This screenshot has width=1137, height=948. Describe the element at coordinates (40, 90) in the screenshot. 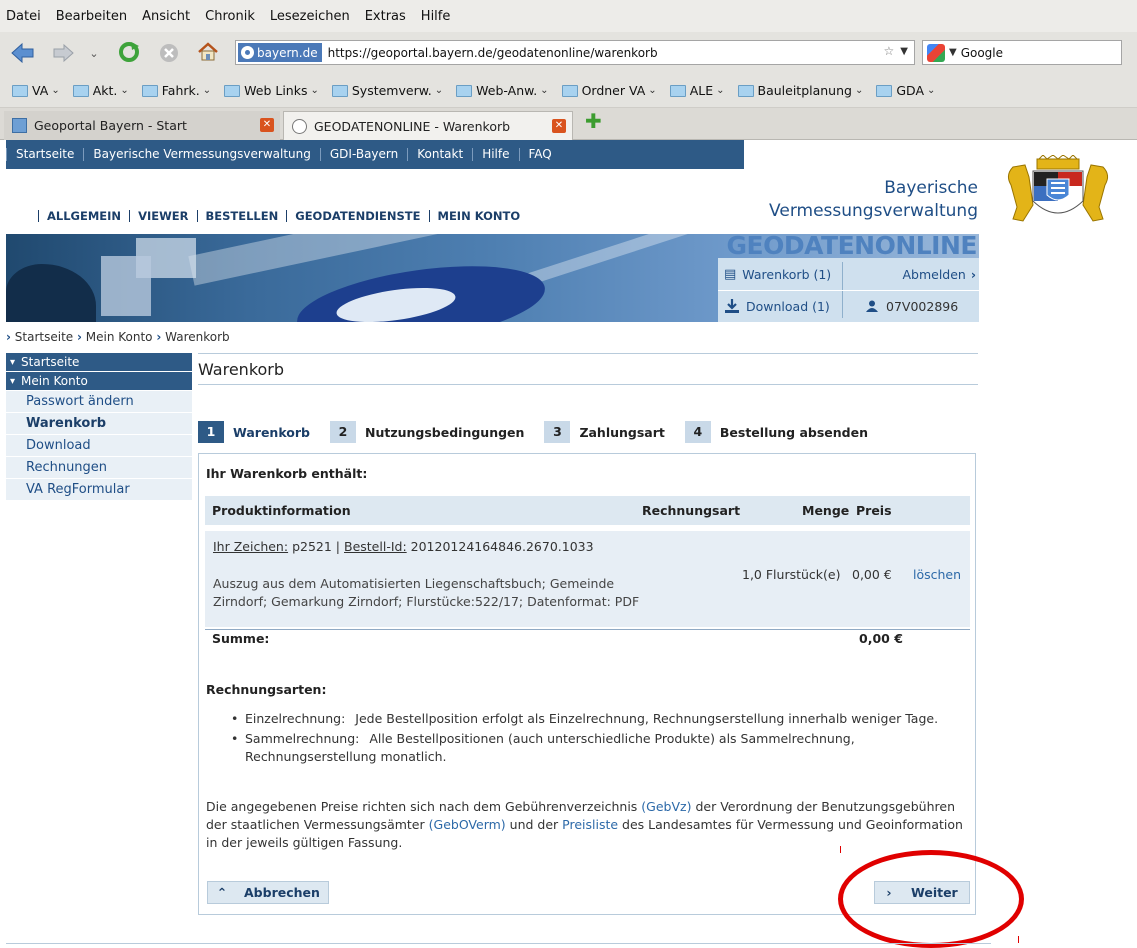

I see `bookmark-label: VA` at that location.